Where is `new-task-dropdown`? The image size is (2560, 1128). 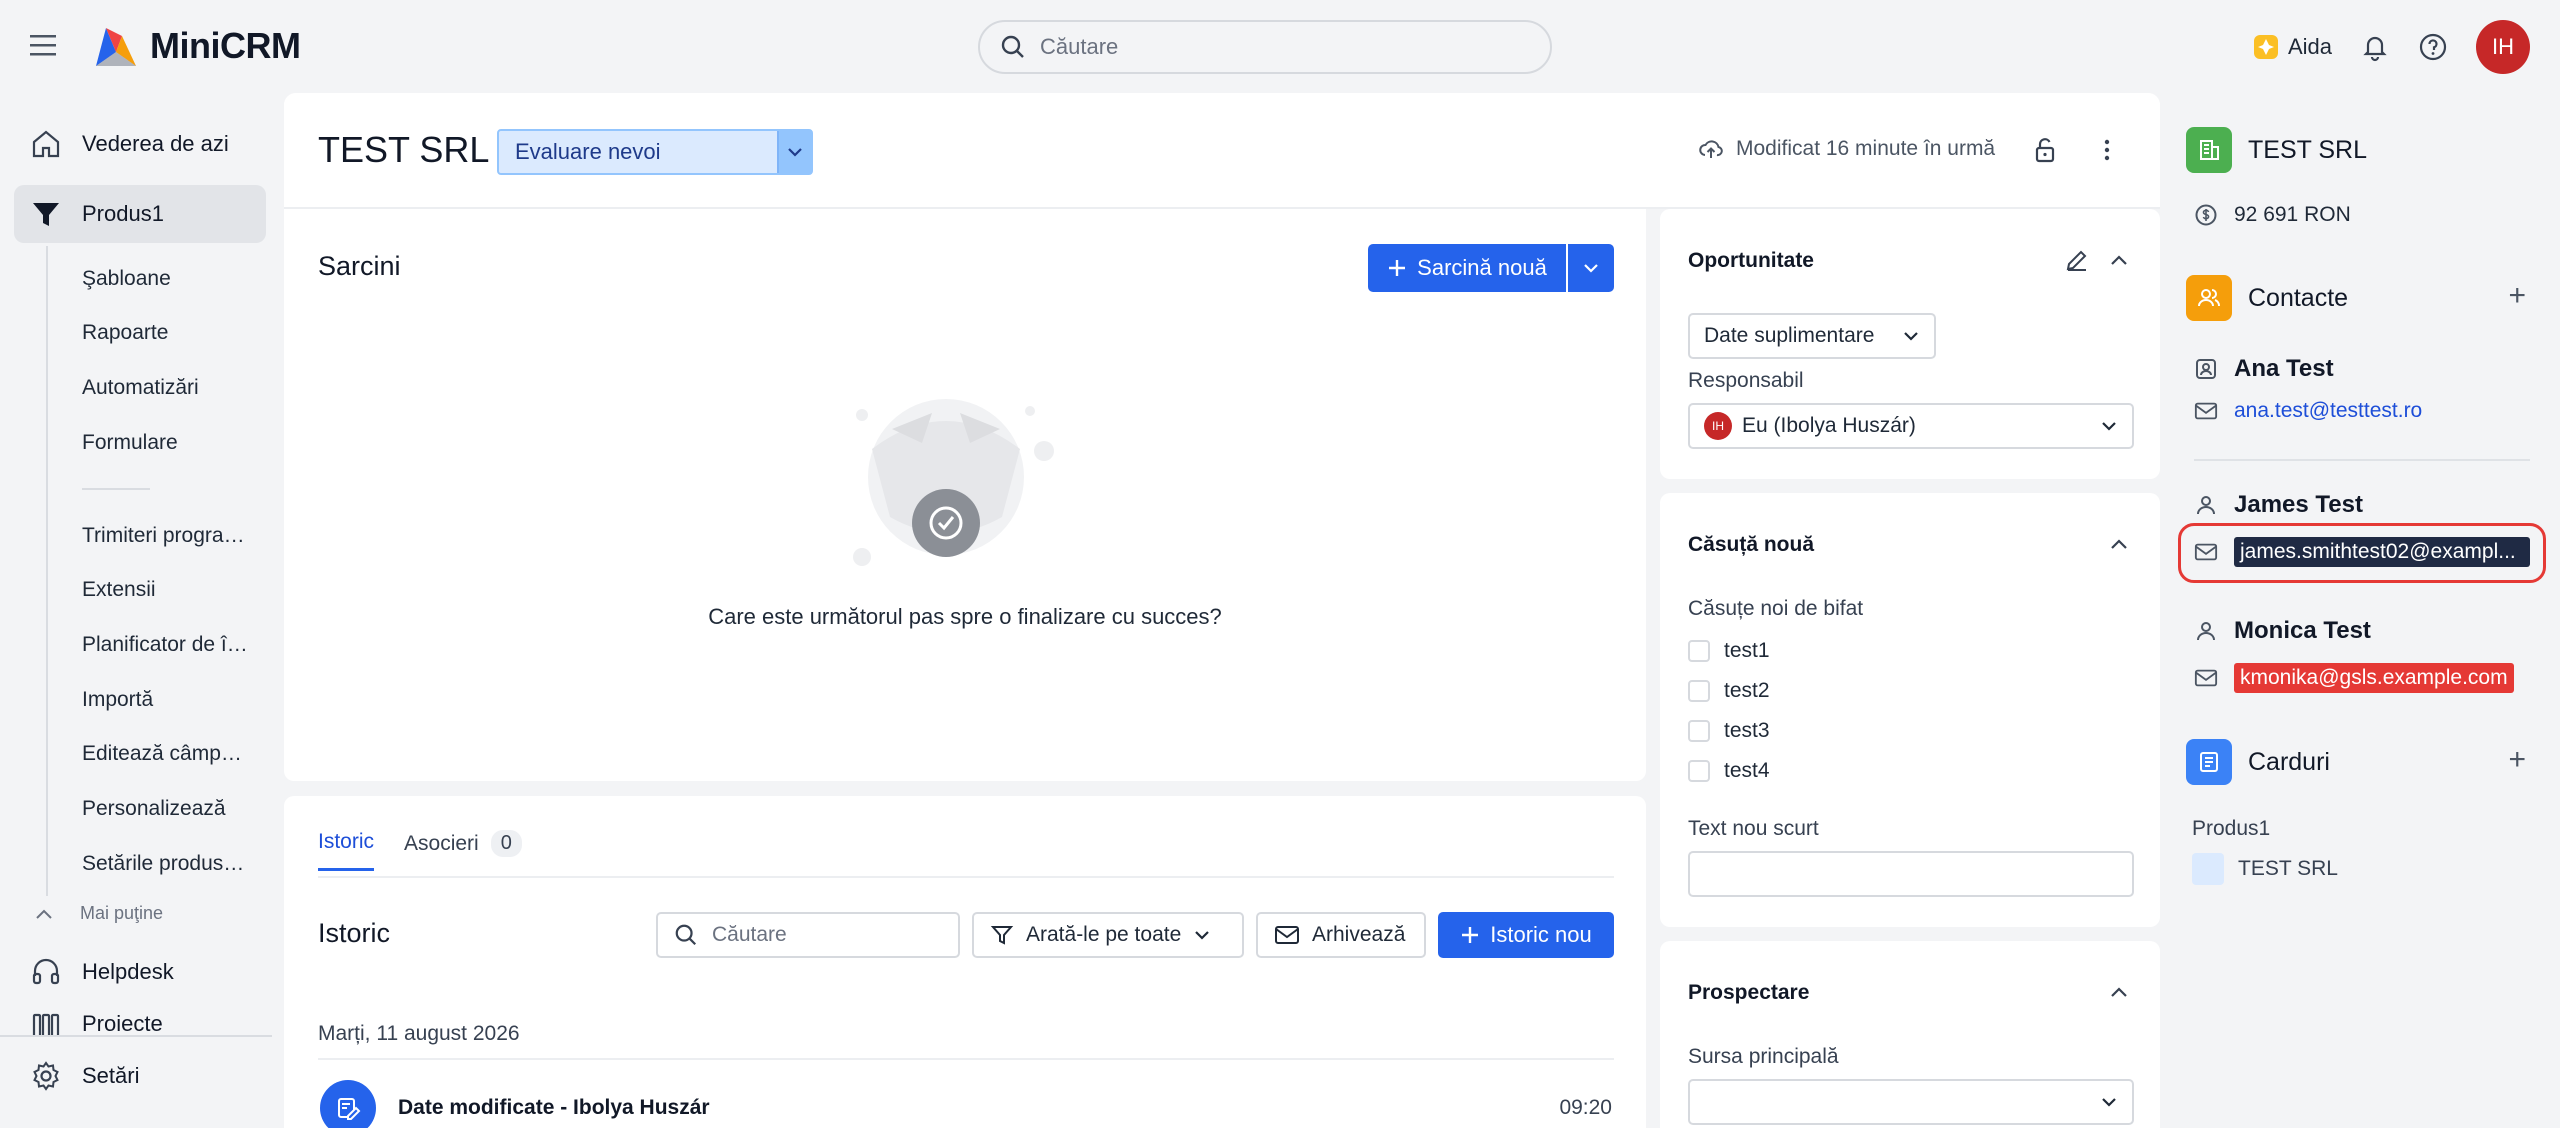
new-task-dropdown is located at coordinates (1591, 268).